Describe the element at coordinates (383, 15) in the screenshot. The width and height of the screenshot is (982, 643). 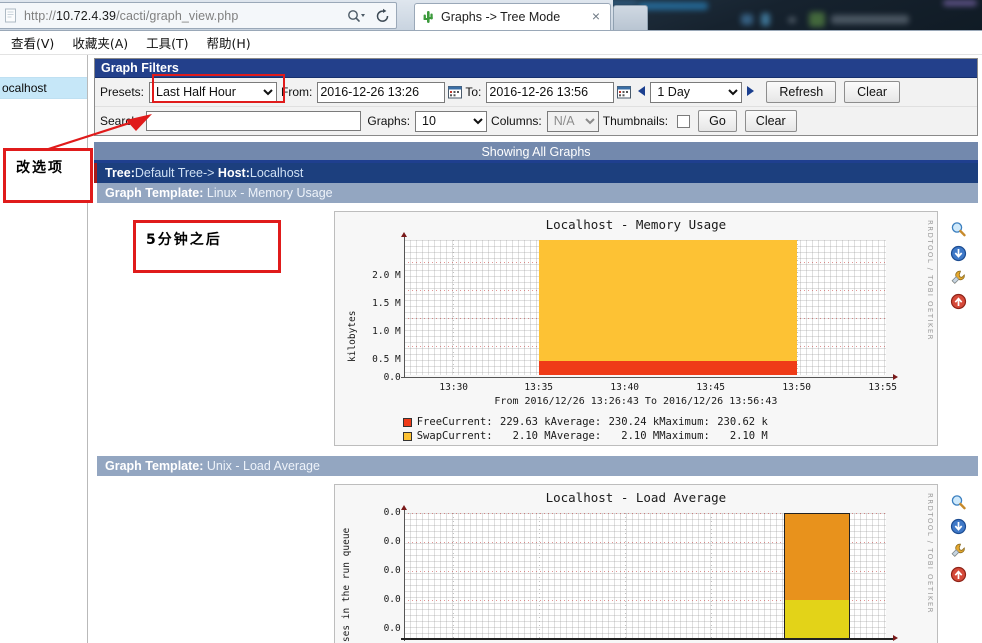
I see `refresh-icon` at that location.